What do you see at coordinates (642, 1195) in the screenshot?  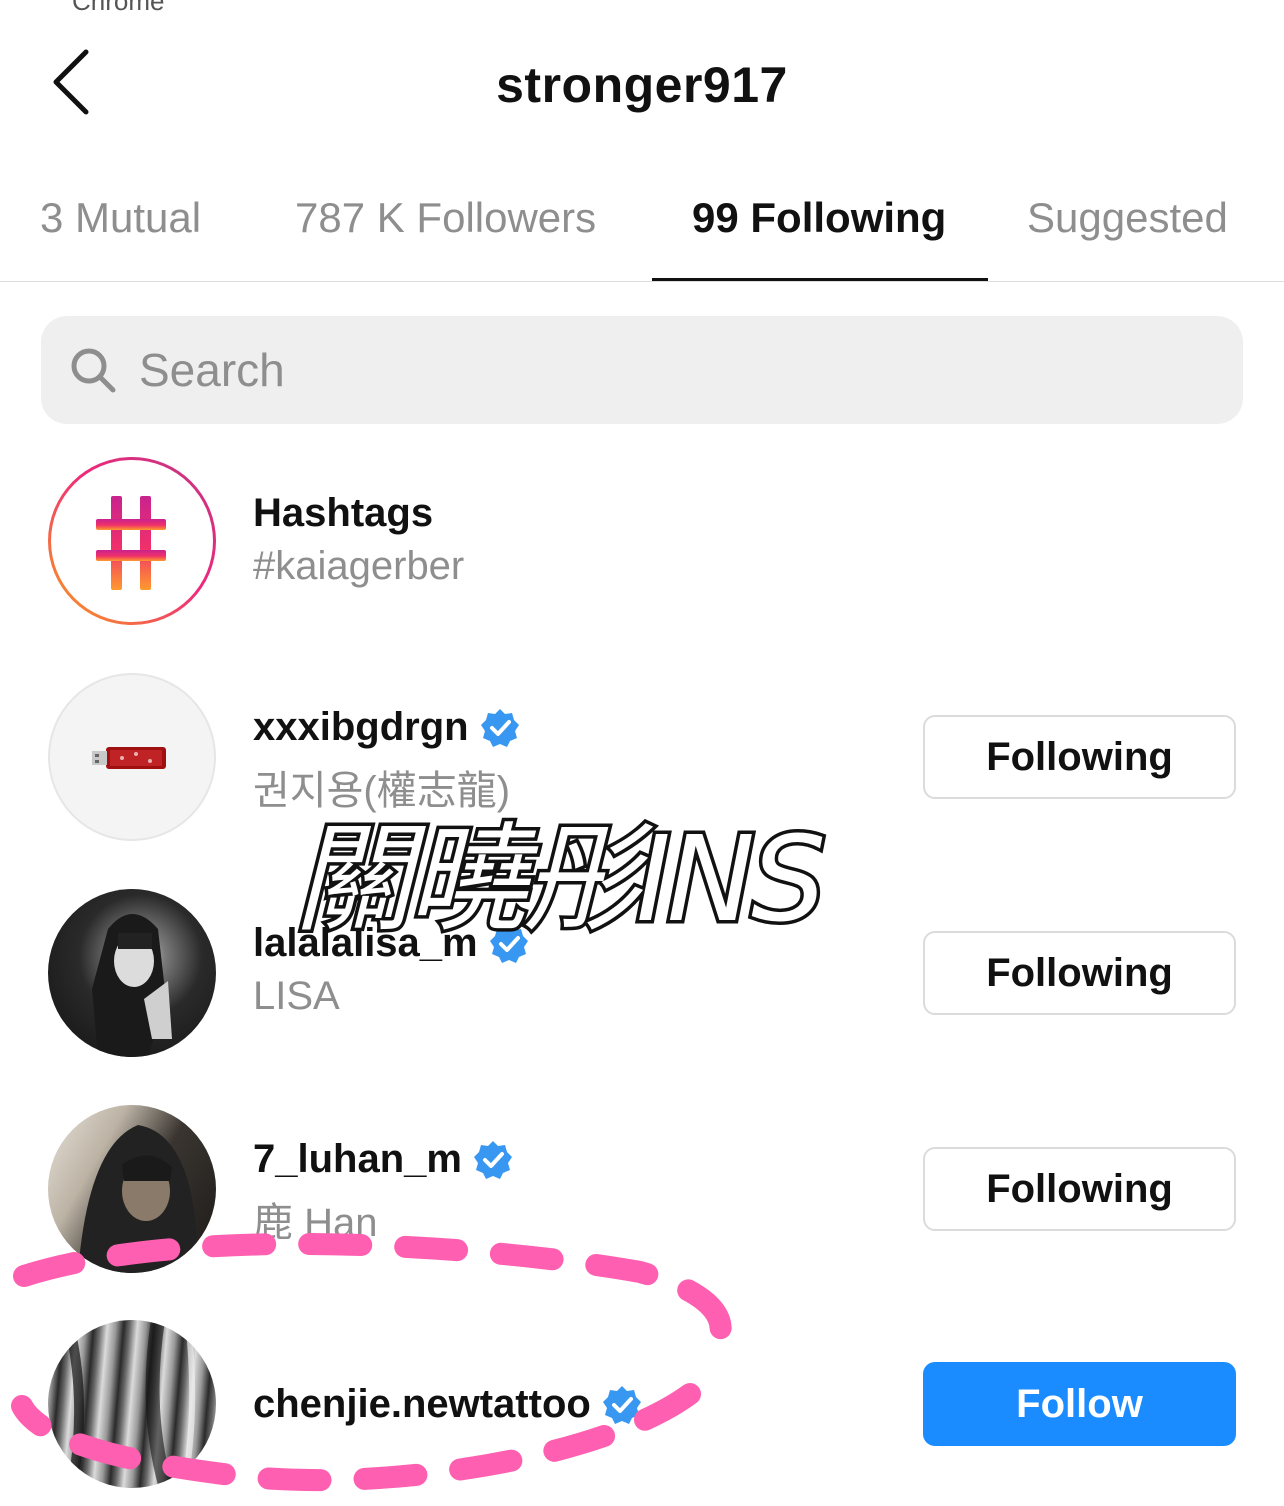 I see `account-row: 7_luhan_m 鹿 Han Following` at bounding box center [642, 1195].